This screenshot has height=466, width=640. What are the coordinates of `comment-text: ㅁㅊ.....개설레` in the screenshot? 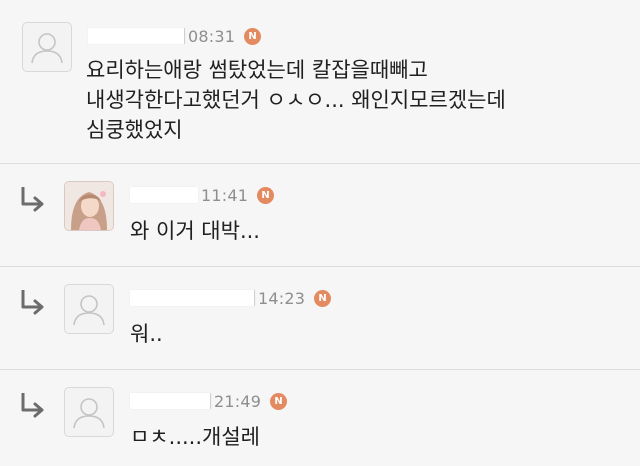 It's located at (195, 437).